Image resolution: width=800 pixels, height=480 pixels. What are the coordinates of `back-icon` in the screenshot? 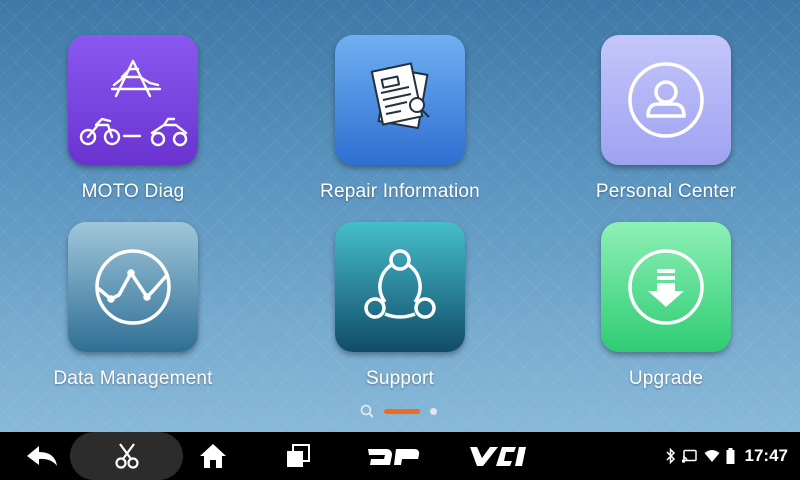 It's located at (42, 456).